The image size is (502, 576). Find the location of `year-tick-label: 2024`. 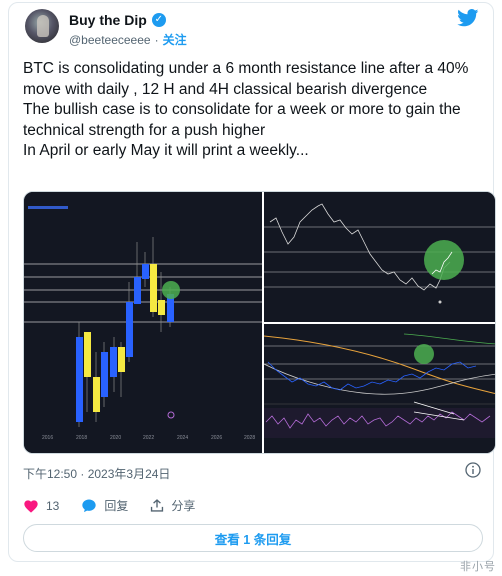

year-tick-label: 2024 is located at coordinates (182, 438).